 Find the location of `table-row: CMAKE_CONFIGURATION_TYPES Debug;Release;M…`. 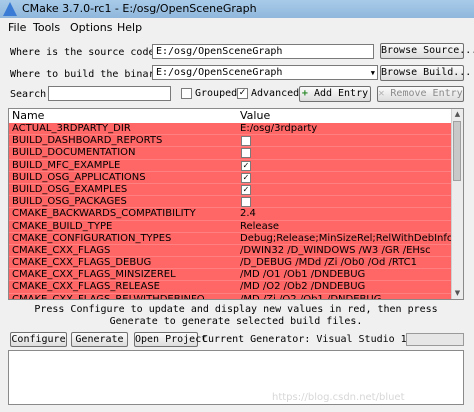

table-row: CMAKE_CONFIGURATION_TYPES Debug;Release;M… is located at coordinates (231, 238).